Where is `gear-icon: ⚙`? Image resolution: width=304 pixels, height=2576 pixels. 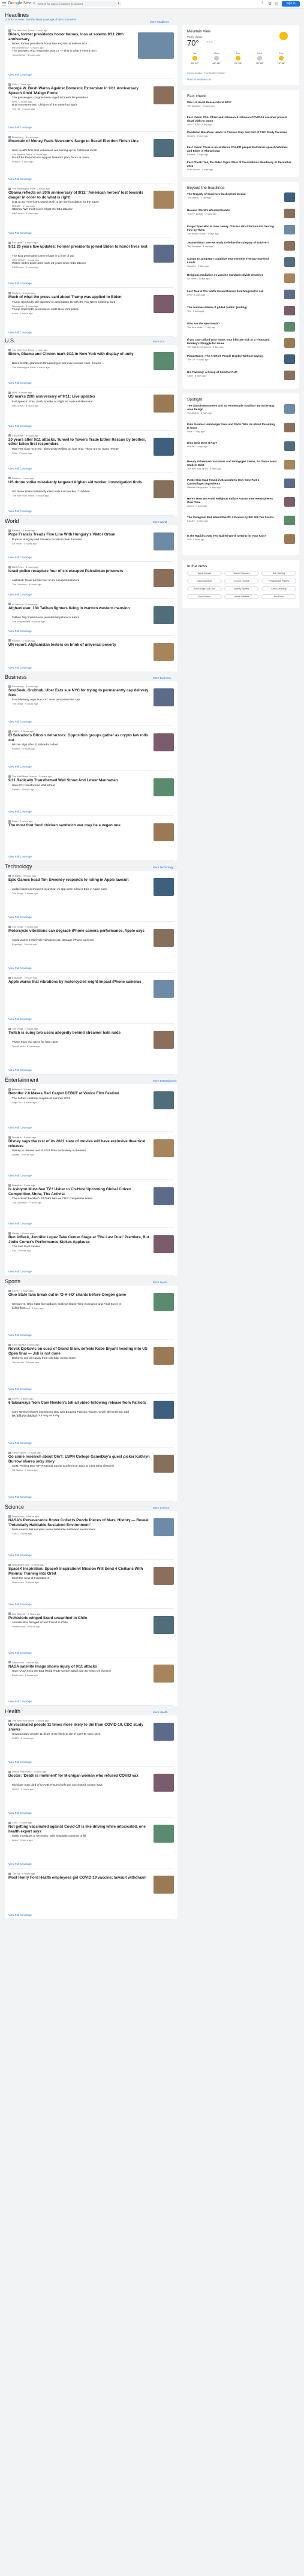 gear-icon: ⚙ is located at coordinates (270, 4).